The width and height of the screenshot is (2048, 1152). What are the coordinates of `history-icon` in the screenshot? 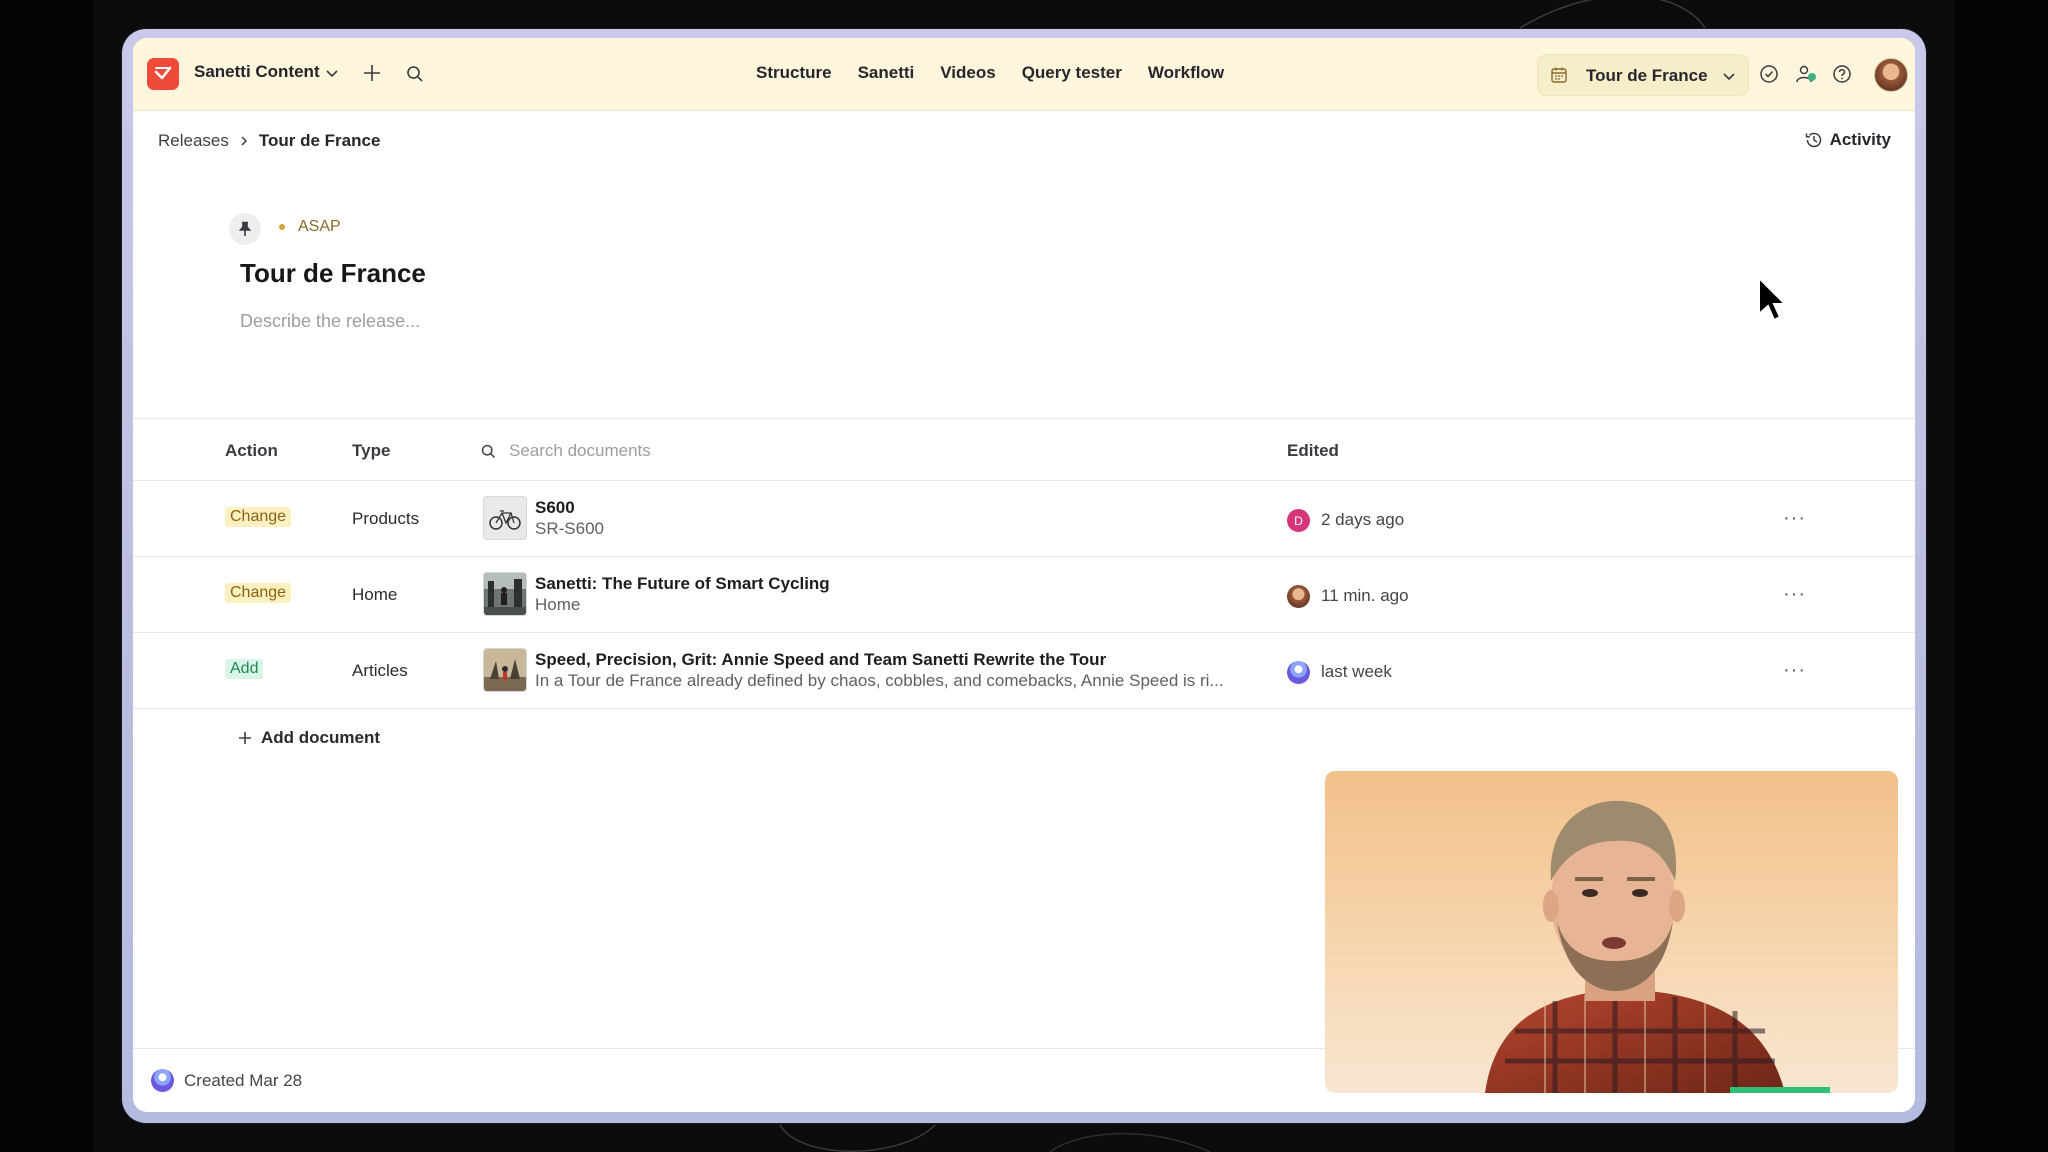 It's located at (1813, 140).